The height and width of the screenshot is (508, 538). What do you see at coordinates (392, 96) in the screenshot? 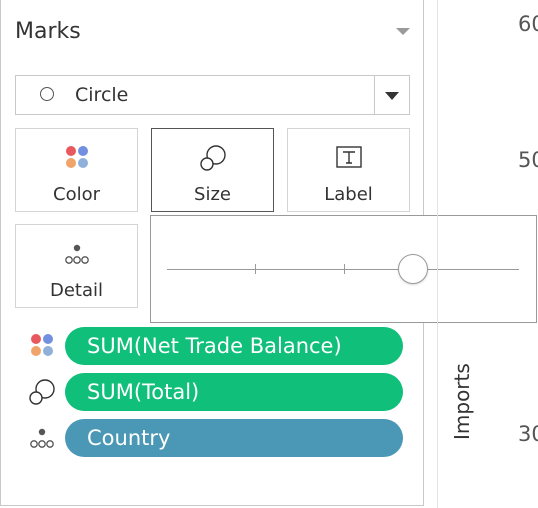
I see `chevron-down-icon` at bounding box center [392, 96].